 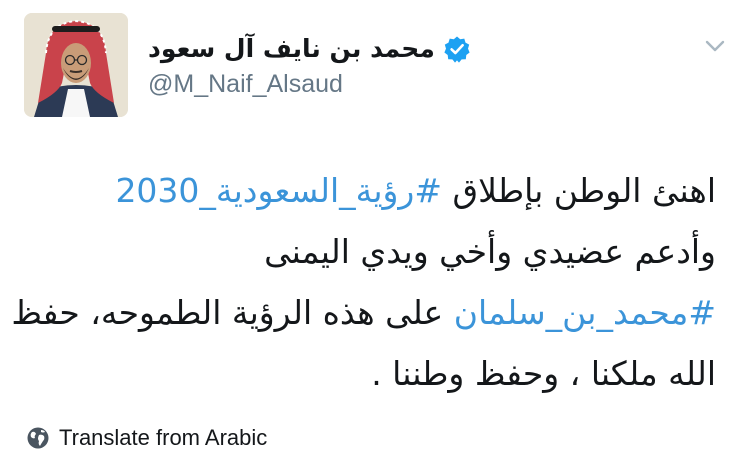 What do you see at coordinates (232, 312) in the screenshot?
I see `tweet-line-3-text: على هذه الرؤية الطموحه، حفظ` at bounding box center [232, 312].